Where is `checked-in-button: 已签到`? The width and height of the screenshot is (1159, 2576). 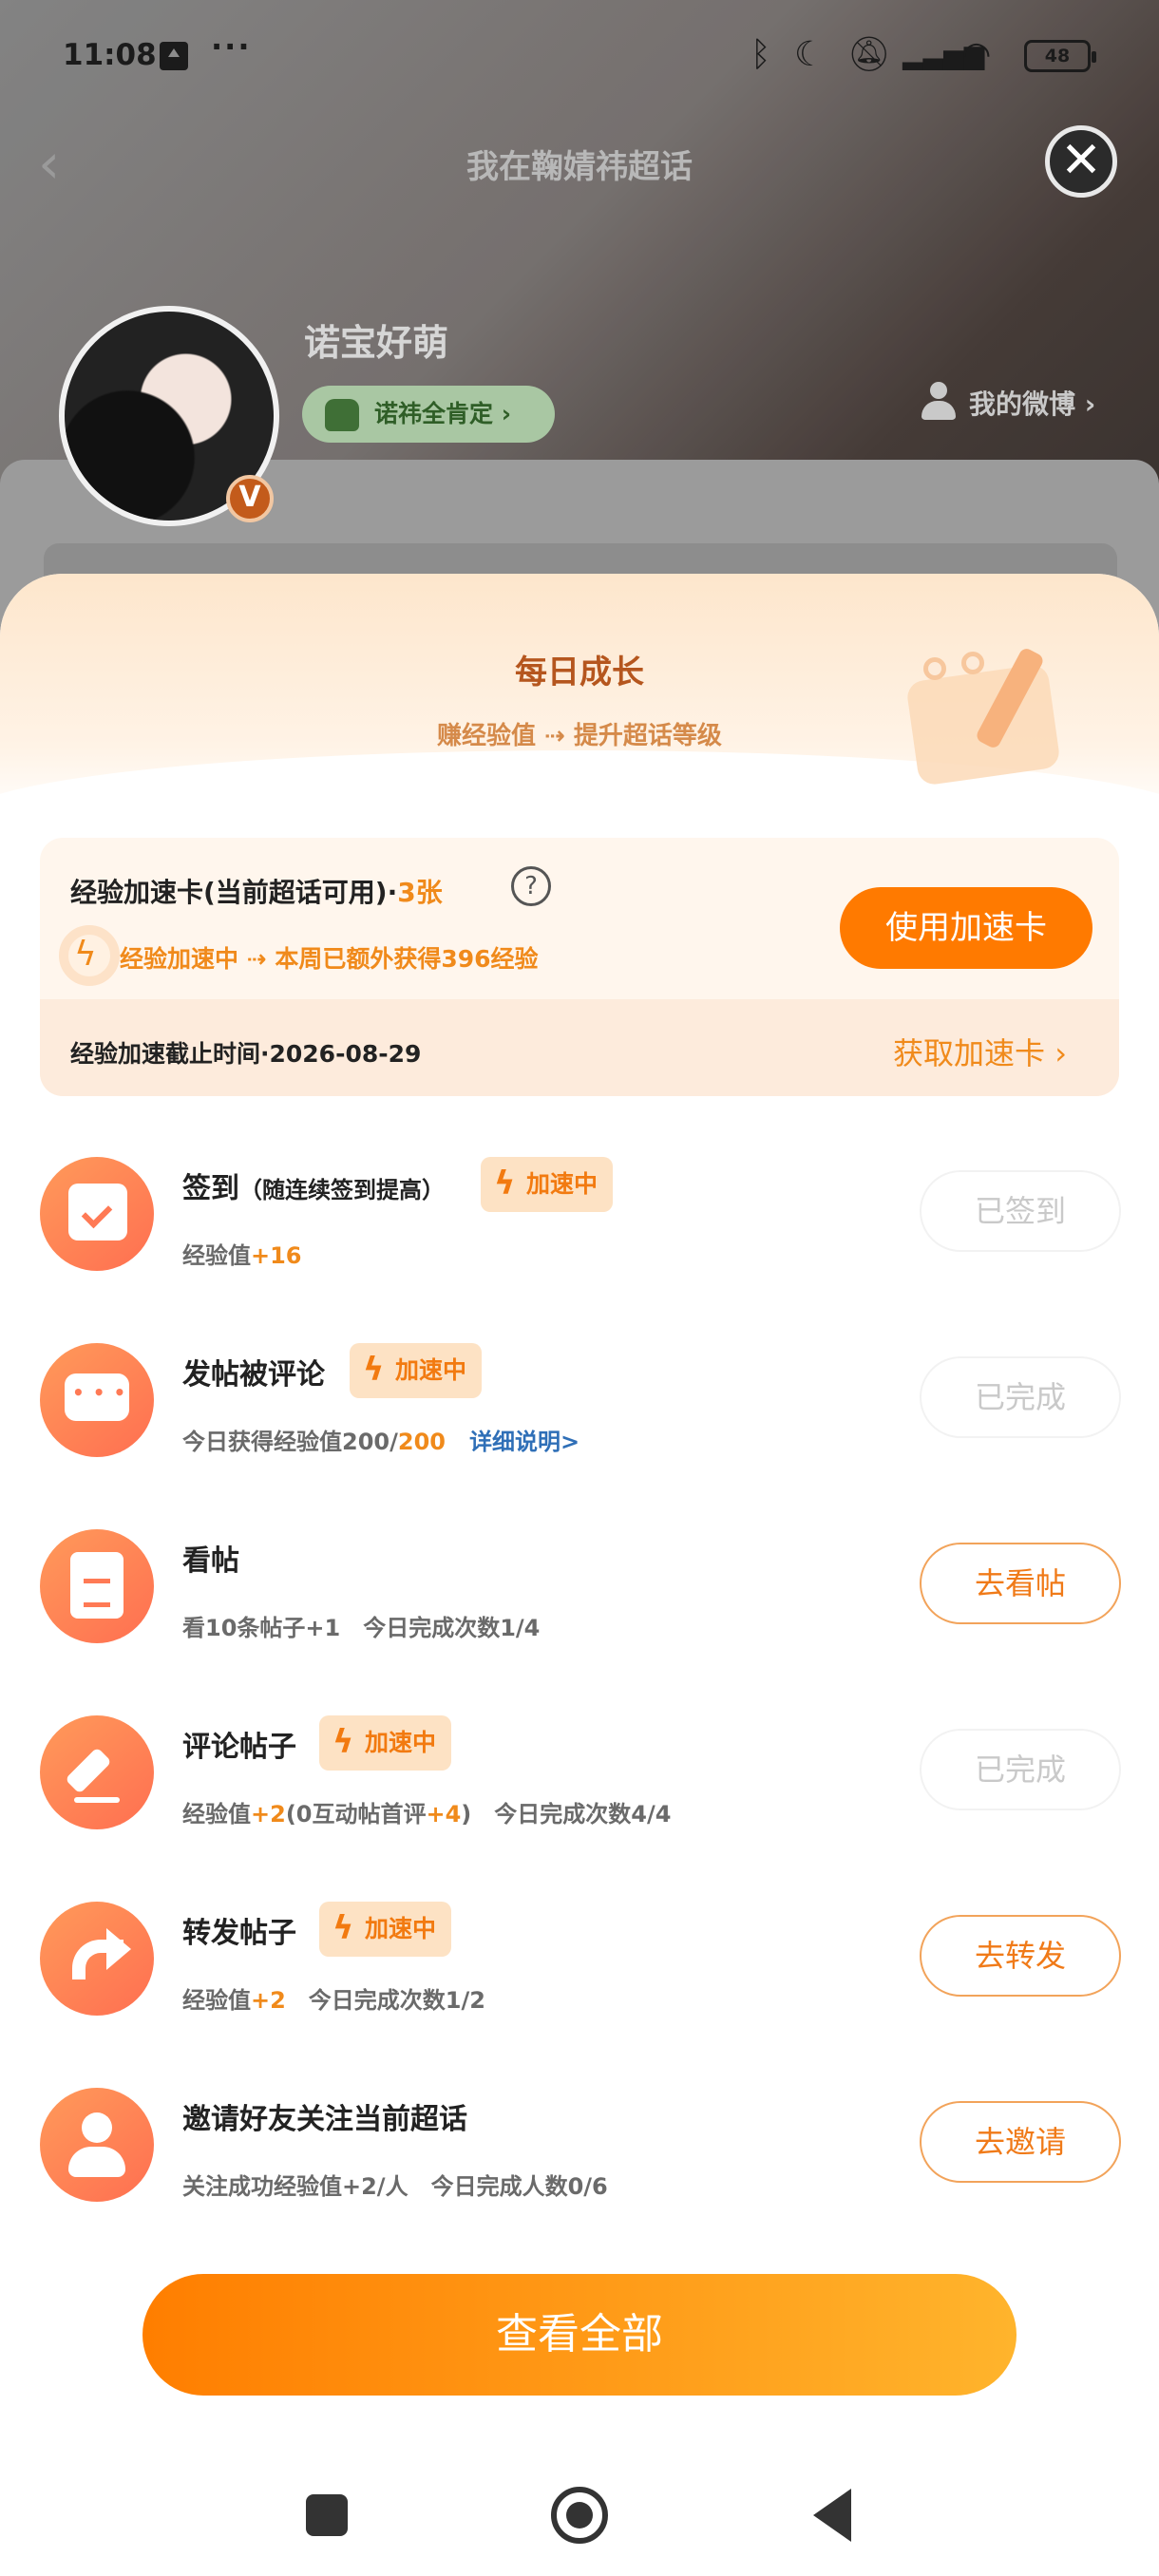
checked-in-button: 已签到 is located at coordinates (1020, 1211).